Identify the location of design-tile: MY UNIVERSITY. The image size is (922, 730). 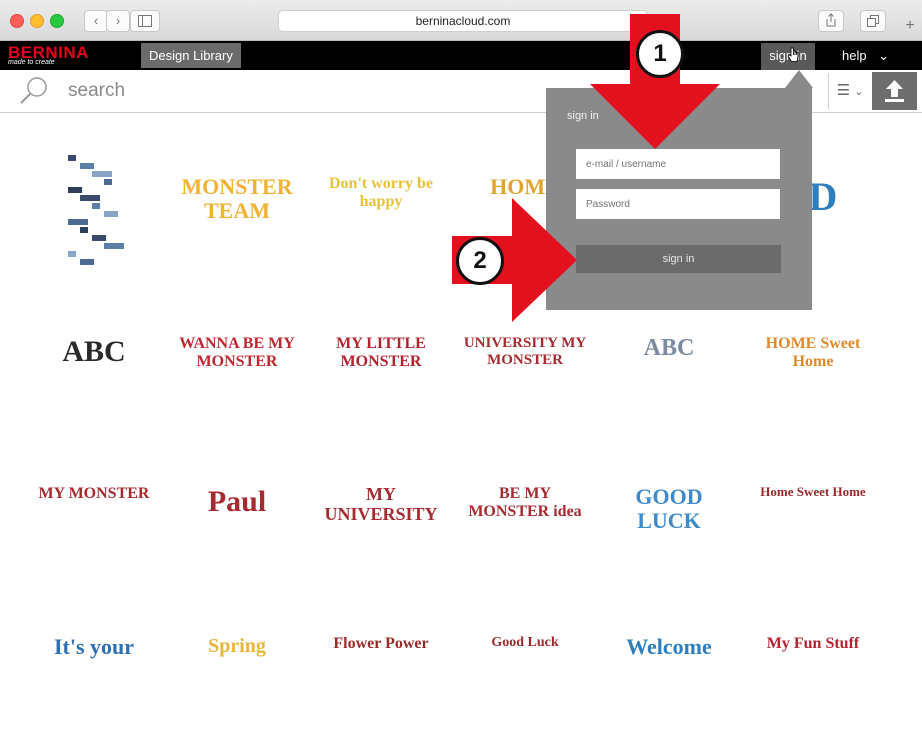
(381, 515).